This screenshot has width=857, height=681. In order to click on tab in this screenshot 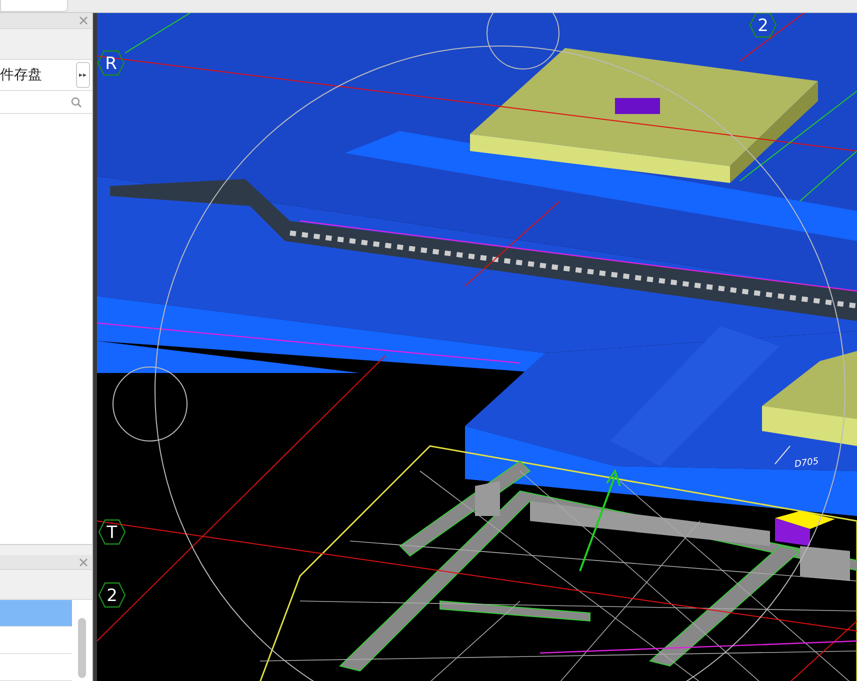, I will do `click(34, 6)`.